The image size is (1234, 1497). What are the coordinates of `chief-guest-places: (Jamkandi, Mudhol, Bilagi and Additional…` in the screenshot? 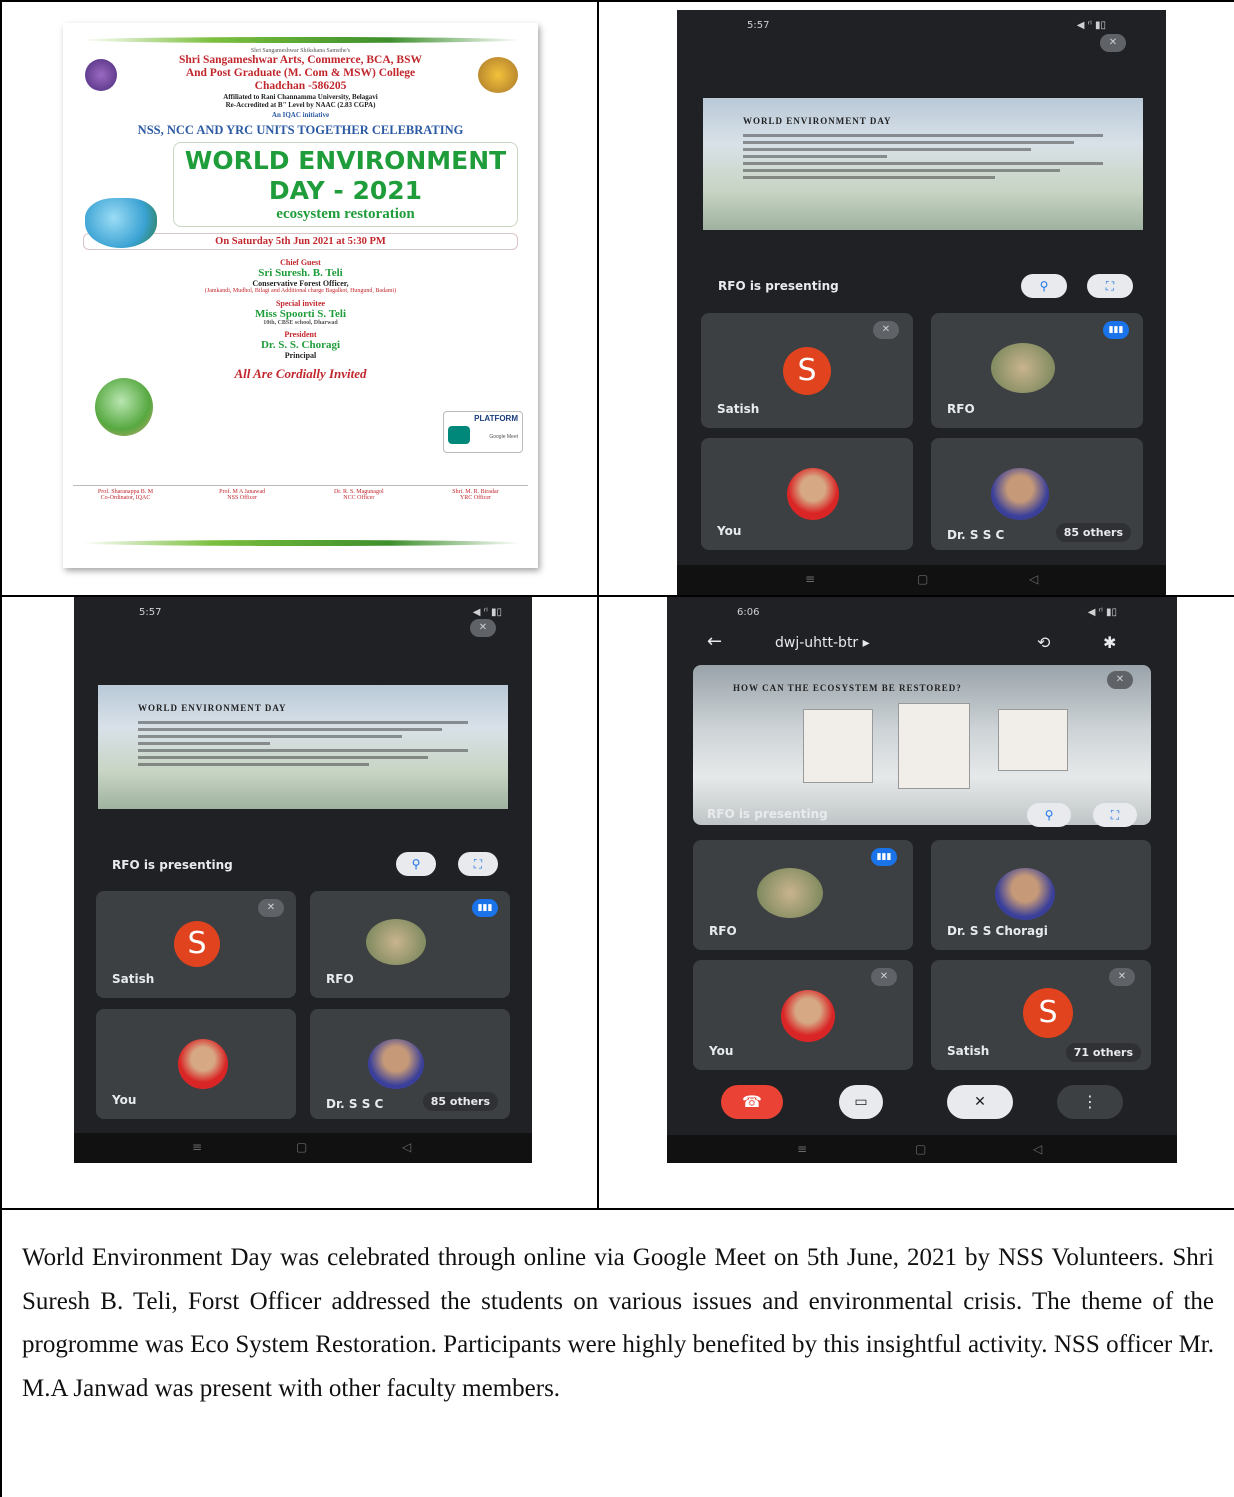 It's located at (300, 291).